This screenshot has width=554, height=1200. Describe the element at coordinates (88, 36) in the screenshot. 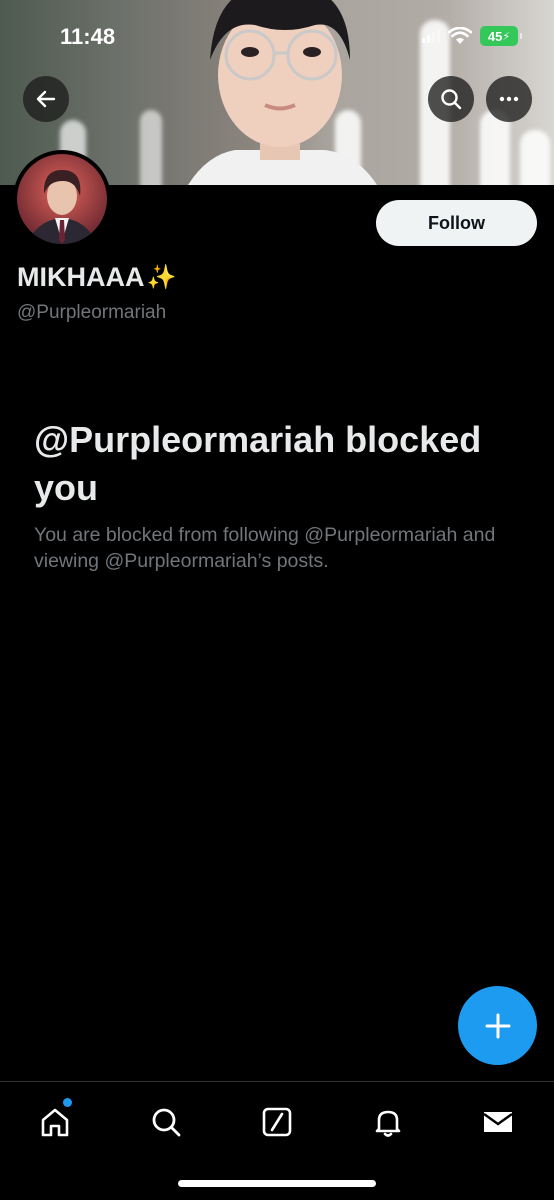

I see `status-time: 11:48` at that location.